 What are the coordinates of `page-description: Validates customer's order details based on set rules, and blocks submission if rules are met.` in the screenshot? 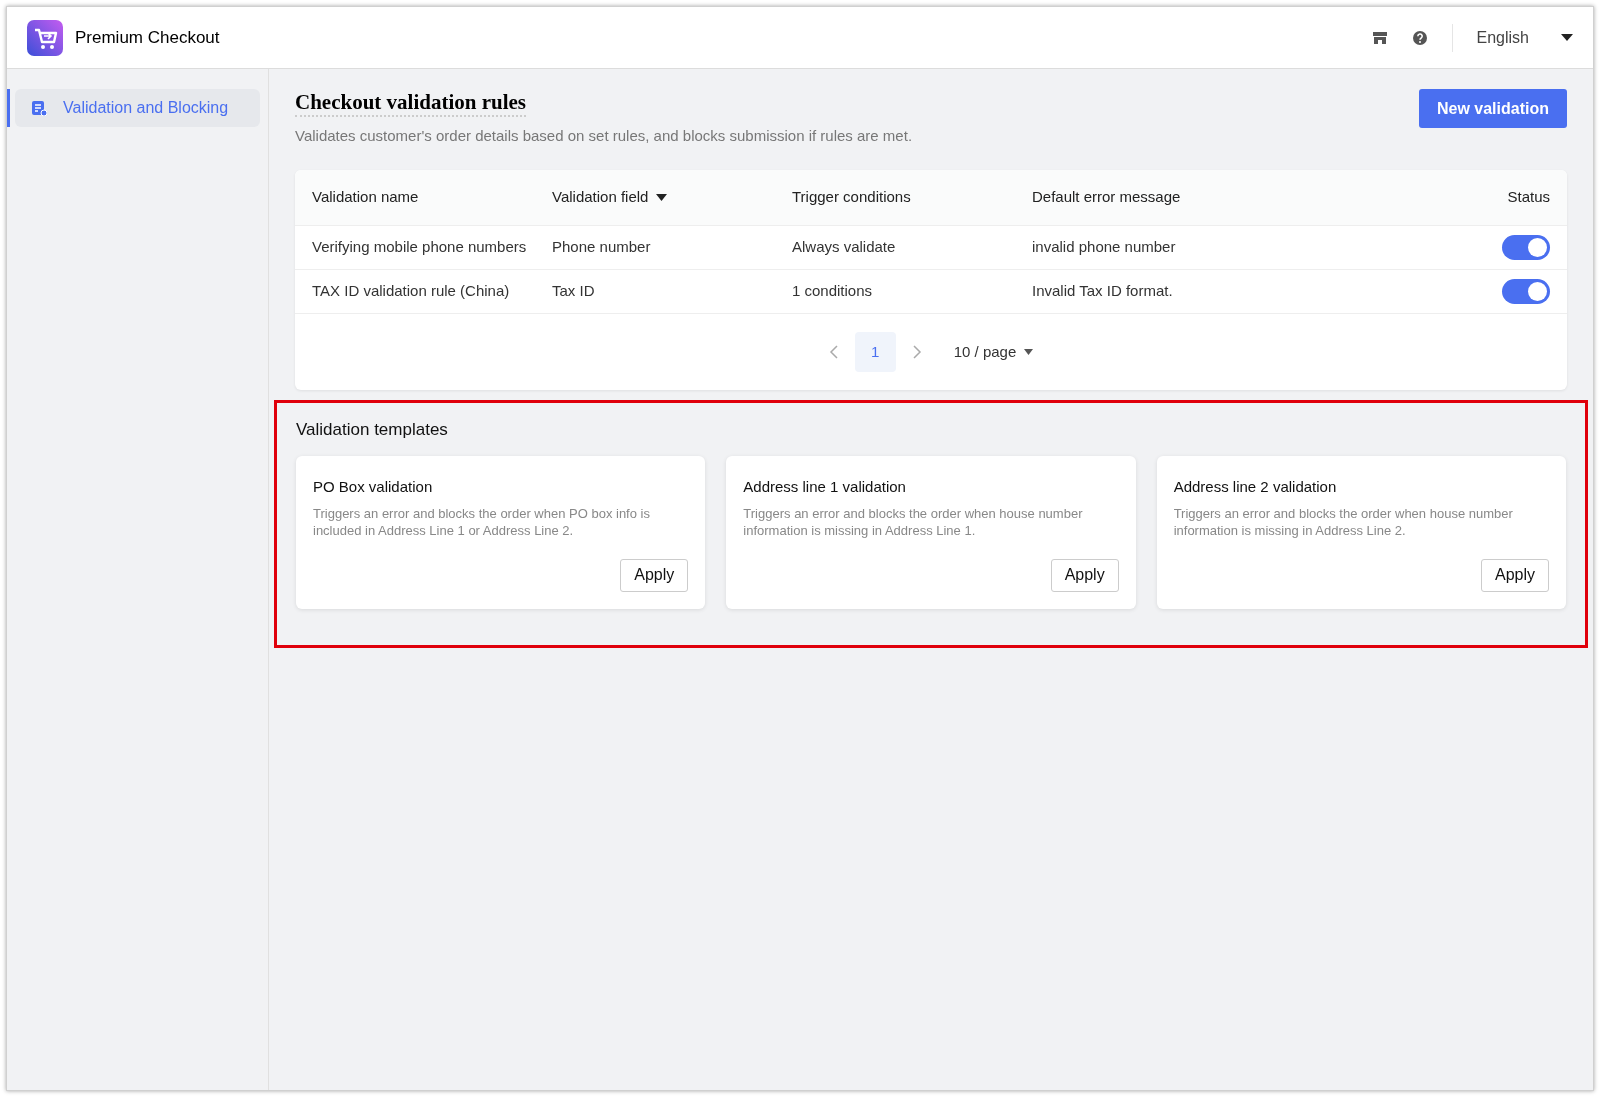 It's located at (604, 136).